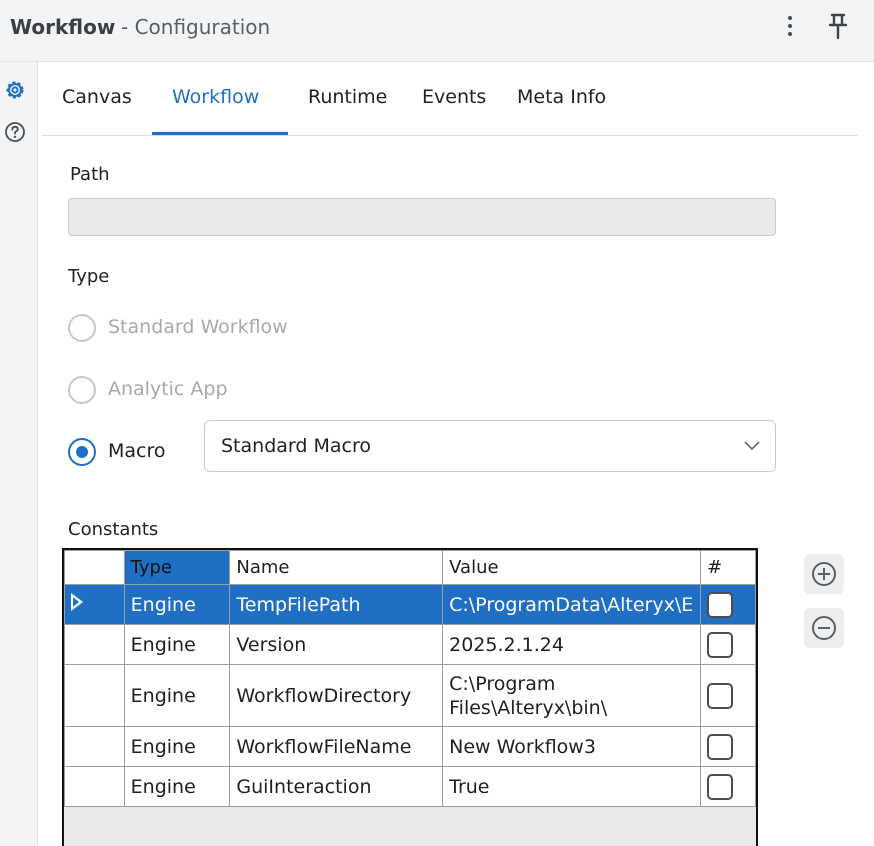 The width and height of the screenshot is (874, 846). I want to click on cell-value: C:\Program Files\Alteryx\bin\, so click(572, 695).